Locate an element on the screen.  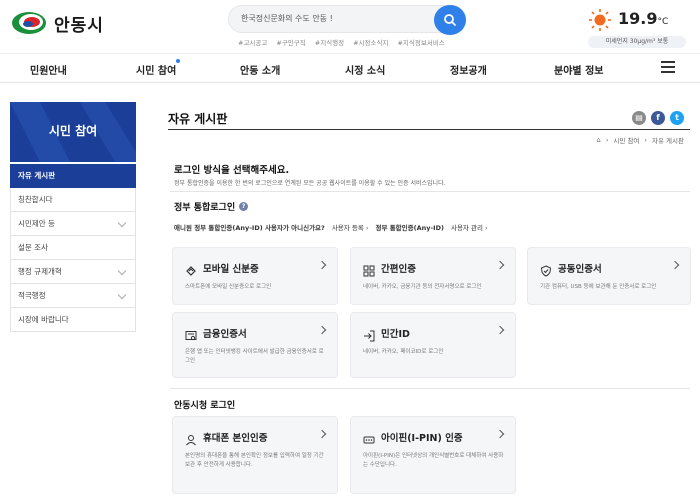
sidebar-item-survey: 설문 조사 is located at coordinates (73, 248).